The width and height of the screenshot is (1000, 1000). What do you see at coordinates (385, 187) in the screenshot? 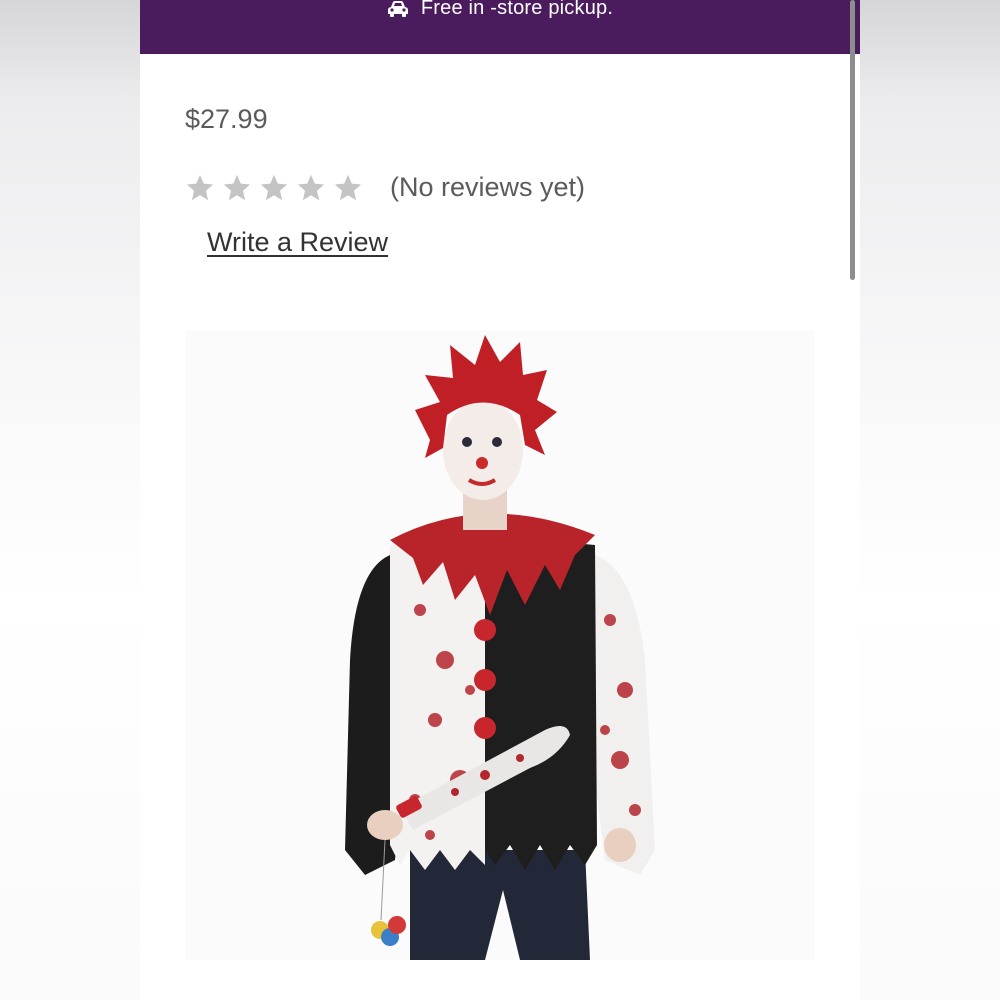
I see `rating-row: (No reviews yet)` at bounding box center [385, 187].